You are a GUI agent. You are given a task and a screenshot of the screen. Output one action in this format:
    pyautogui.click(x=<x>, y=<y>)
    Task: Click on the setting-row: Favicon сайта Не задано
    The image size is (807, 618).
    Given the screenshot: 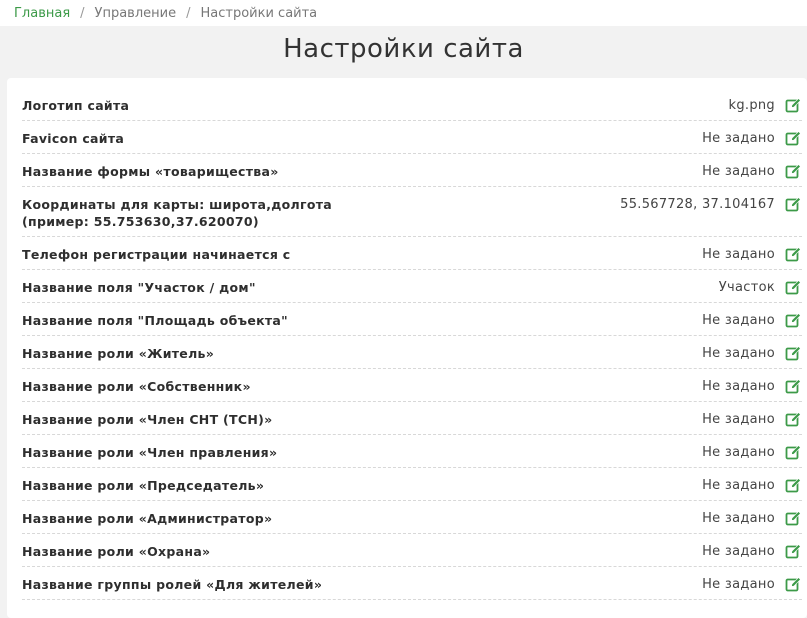 What is the action you would take?
    pyautogui.click(x=412, y=137)
    